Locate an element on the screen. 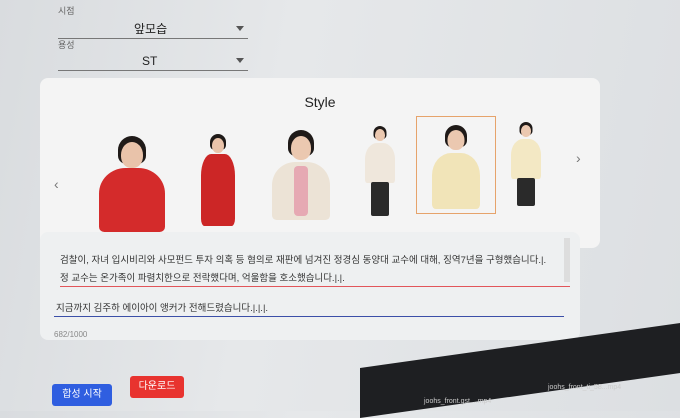 This screenshot has width=680, height=418. chevron-right-icon: › is located at coordinates (578, 158).